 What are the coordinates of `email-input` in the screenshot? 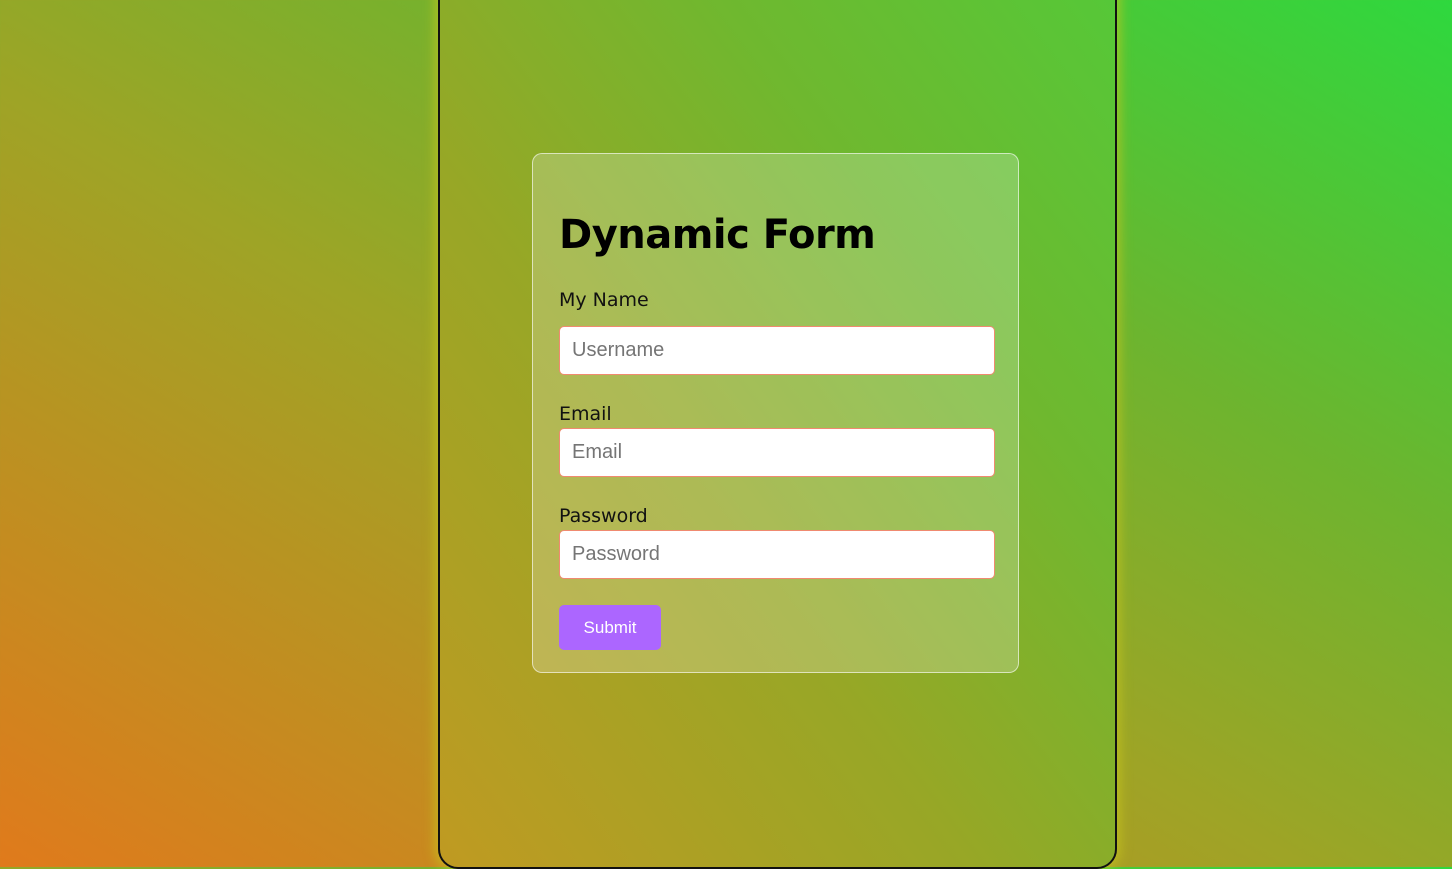 It's located at (777, 452).